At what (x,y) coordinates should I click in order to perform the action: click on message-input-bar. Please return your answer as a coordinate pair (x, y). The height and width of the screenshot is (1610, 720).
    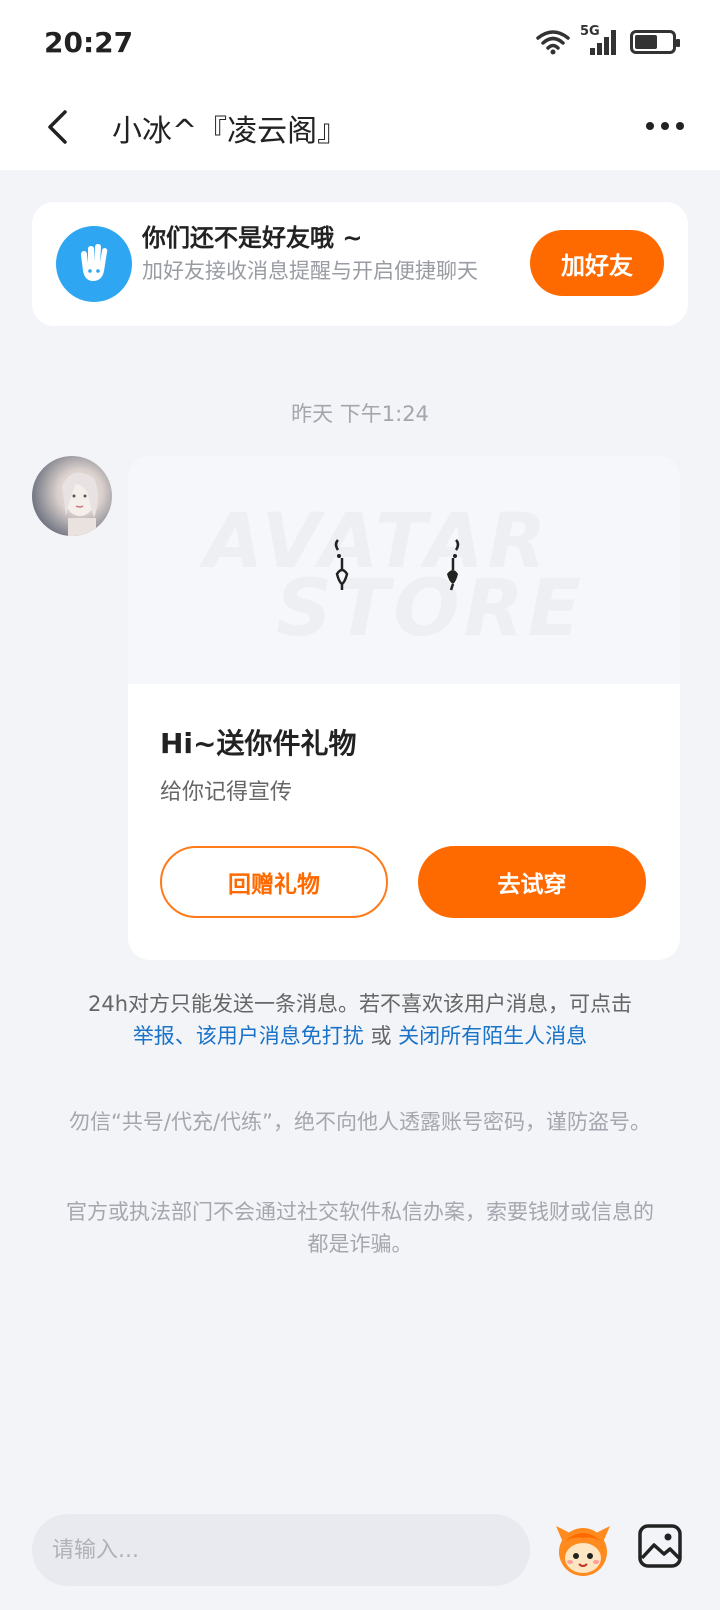
    Looking at the image, I should click on (360, 1549).